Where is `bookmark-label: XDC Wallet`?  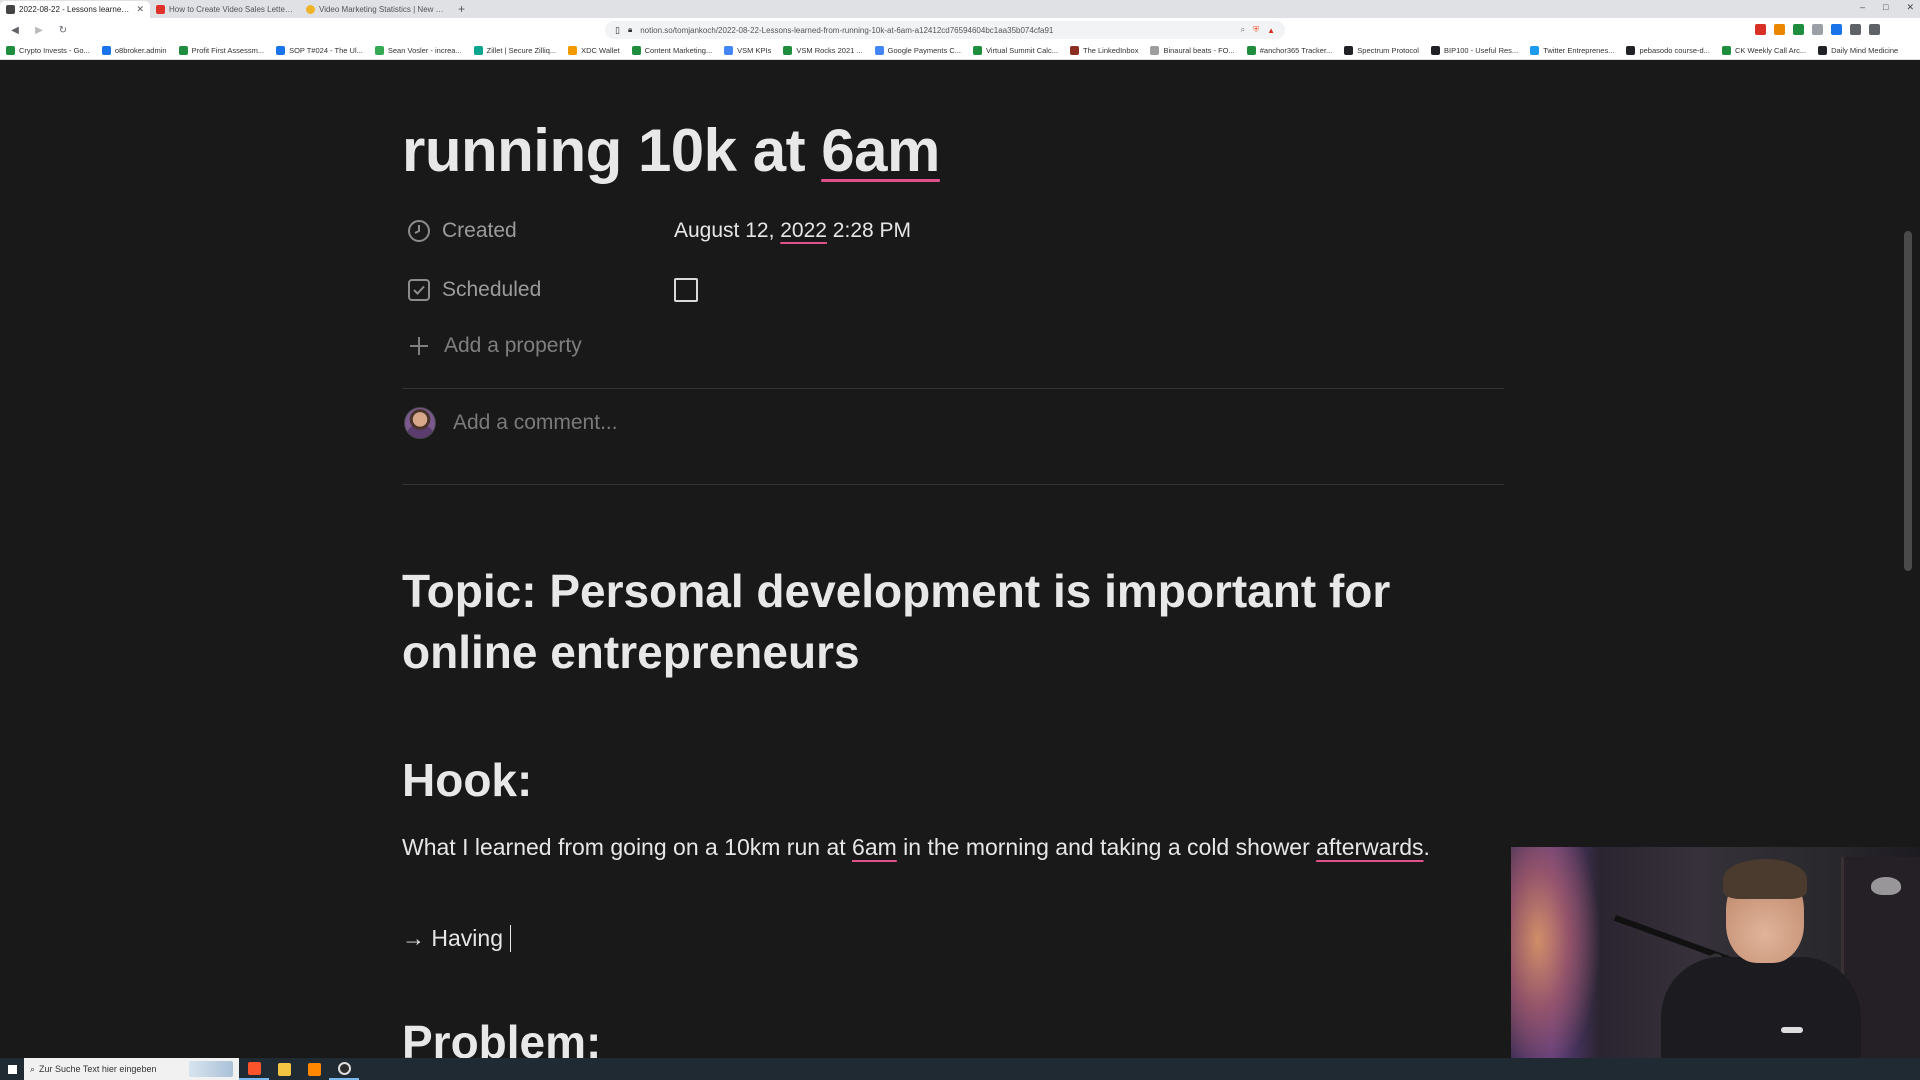
bookmark-label: XDC Wallet is located at coordinates (600, 50).